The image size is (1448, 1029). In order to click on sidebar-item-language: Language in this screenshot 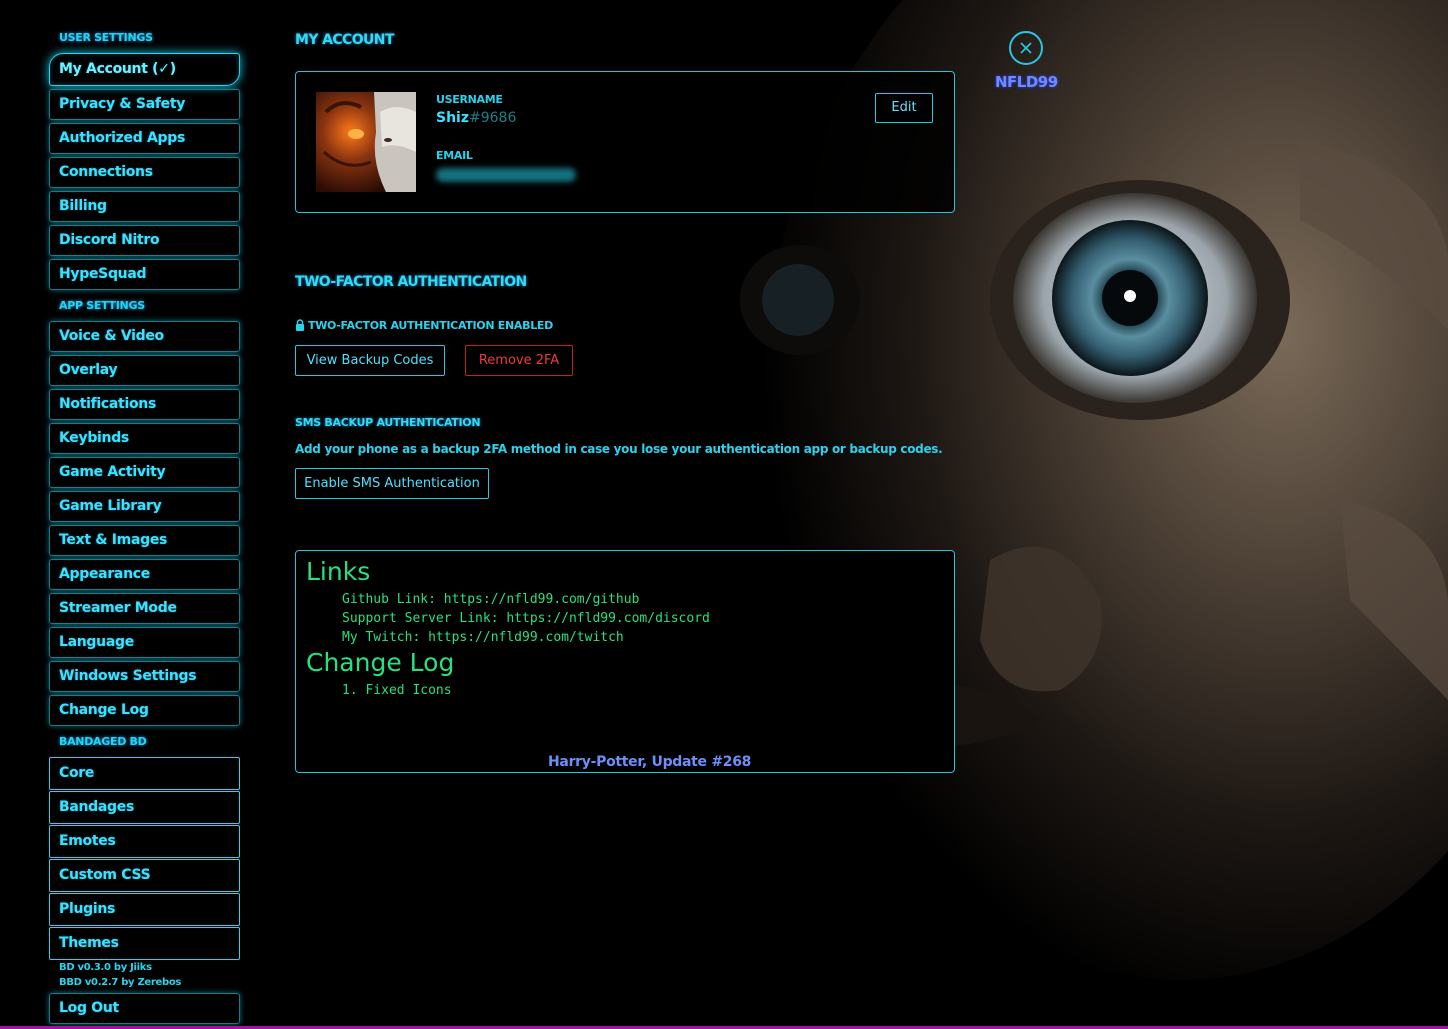, I will do `click(144, 642)`.